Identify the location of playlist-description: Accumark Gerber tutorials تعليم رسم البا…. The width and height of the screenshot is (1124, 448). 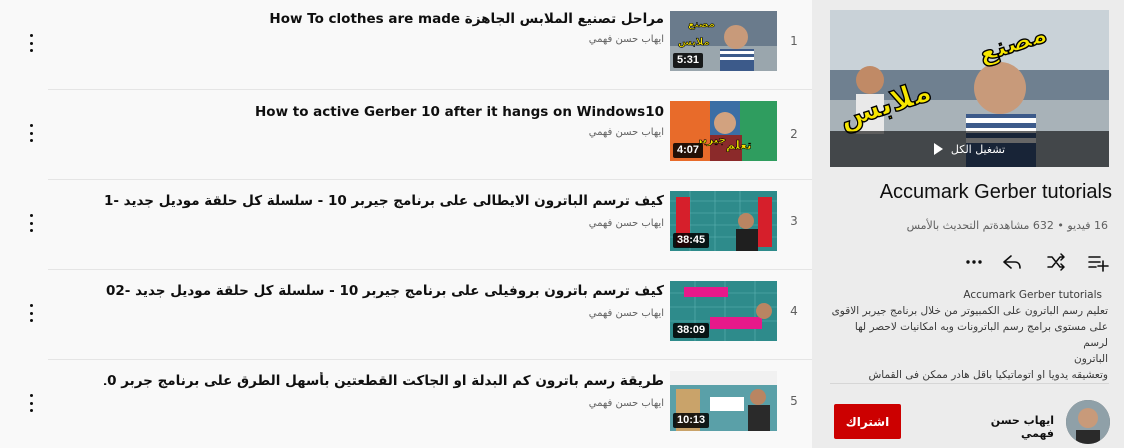
(969, 335).